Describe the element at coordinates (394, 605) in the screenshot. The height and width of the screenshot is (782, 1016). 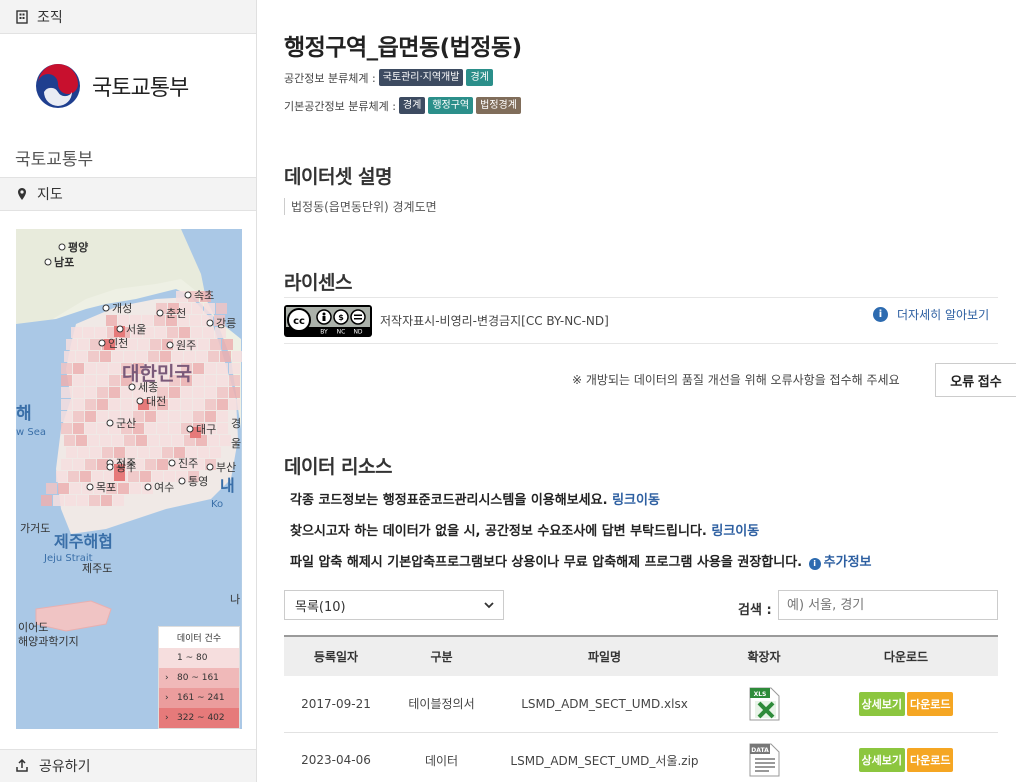
I see `list-count-select: 목록(10)` at that location.